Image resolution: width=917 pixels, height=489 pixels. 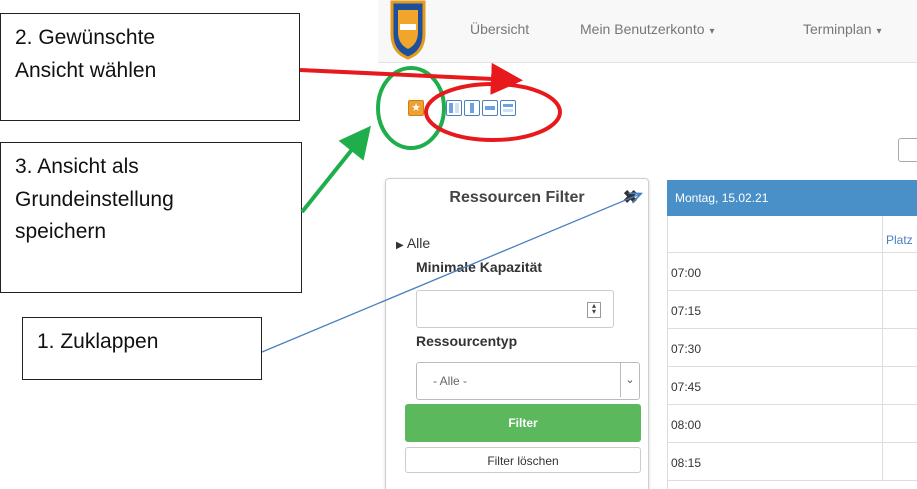 What do you see at coordinates (907, 150) in the screenshot?
I see `checkbox-fragment` at bounding box center [907, 150].